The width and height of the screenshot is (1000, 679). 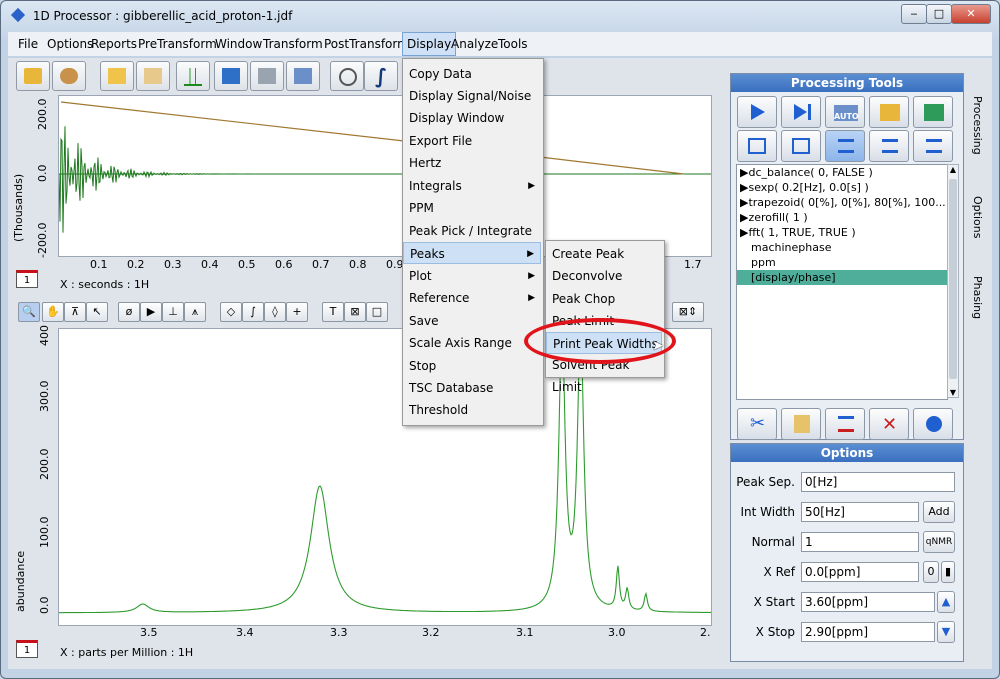 I want to click on qnmr-button: qNMR, so click(x=939, y=542).